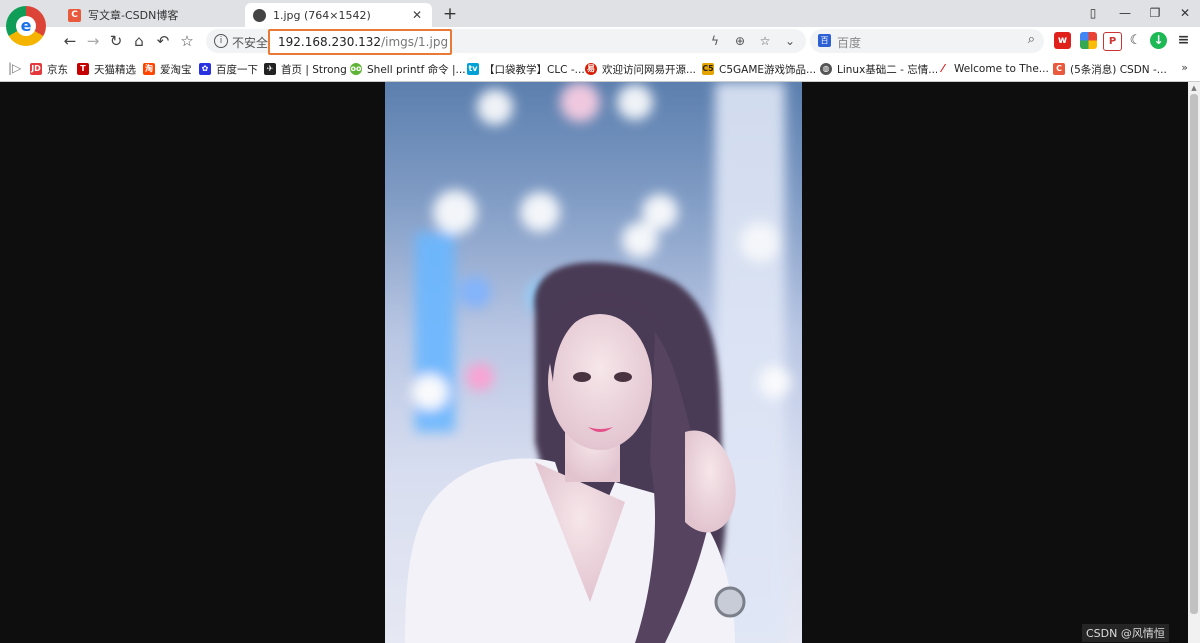 Image resolution: width=1200 pixels, height=643 pixels. I want to click on tab-csdn: C 写文章-CSDN博客, so click(150, 15).